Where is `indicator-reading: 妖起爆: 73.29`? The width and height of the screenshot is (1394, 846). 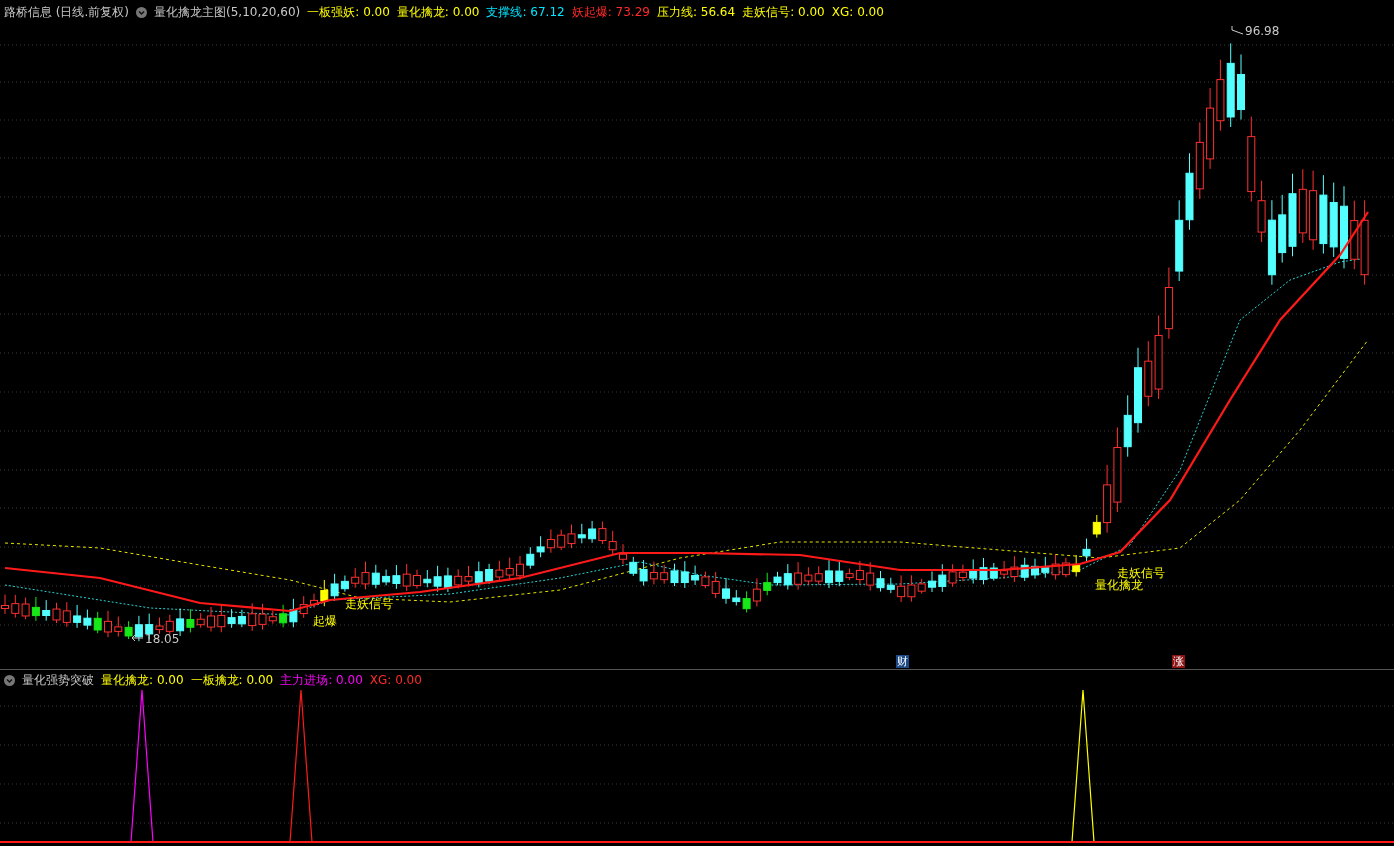
indicator-reading: 妖起爆: 73.29 is located at coordinates (610, 12).